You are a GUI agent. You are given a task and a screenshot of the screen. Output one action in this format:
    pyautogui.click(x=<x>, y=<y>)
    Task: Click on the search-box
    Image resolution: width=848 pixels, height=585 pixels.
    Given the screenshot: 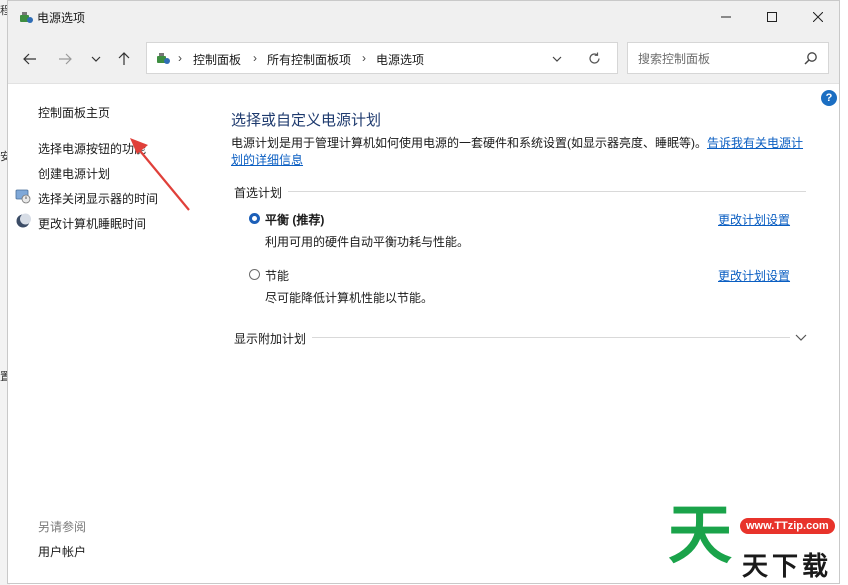 What is the action you would take?
    pyautogui.click(x=728, y=58)
    